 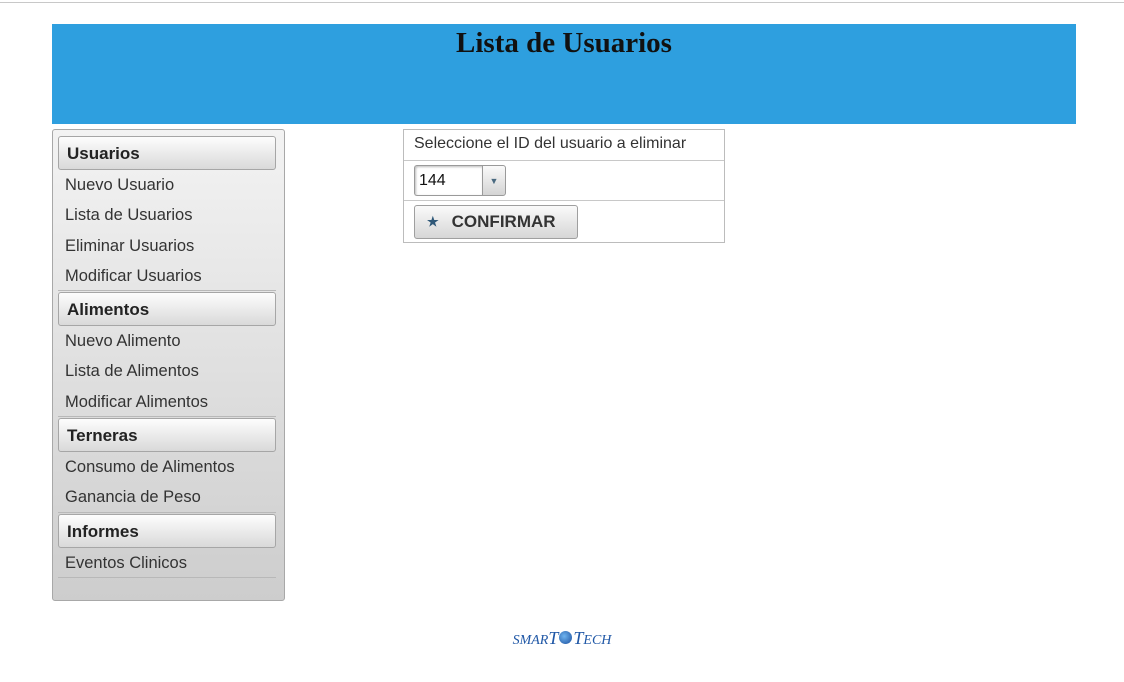 What do you see at coordinates (167, 215) in the screenshot?
I see `menu-item-lista-de-usuarios: Lista de Usuarios` at bounding box center [167, 215].